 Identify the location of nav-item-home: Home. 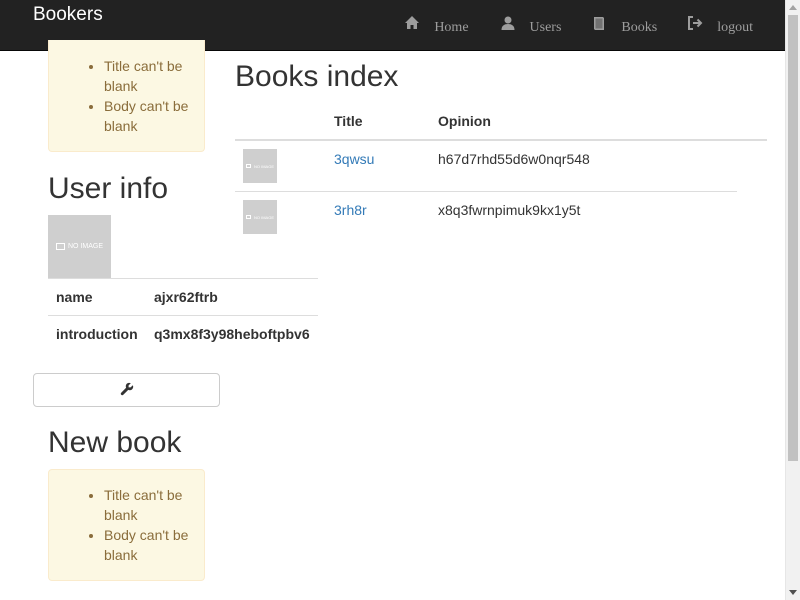
(444, 25).